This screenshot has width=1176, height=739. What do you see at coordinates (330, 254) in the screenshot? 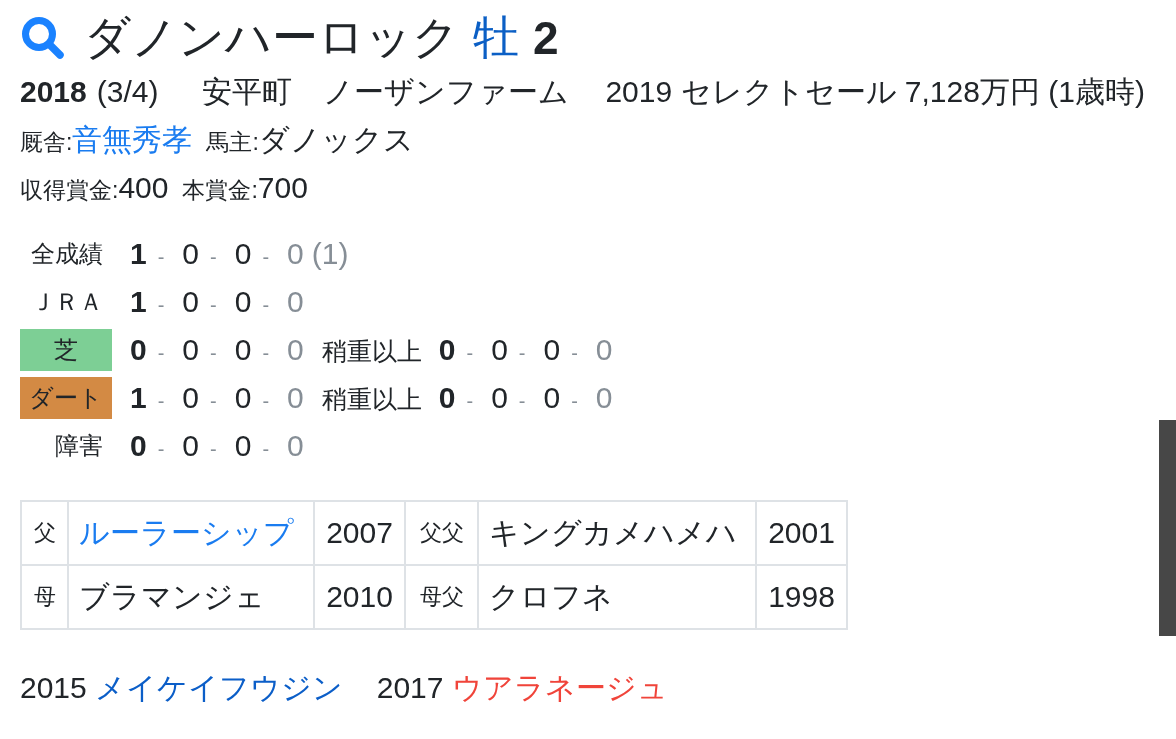
I see `record-note: (1)` at bounding box center [330, 254].